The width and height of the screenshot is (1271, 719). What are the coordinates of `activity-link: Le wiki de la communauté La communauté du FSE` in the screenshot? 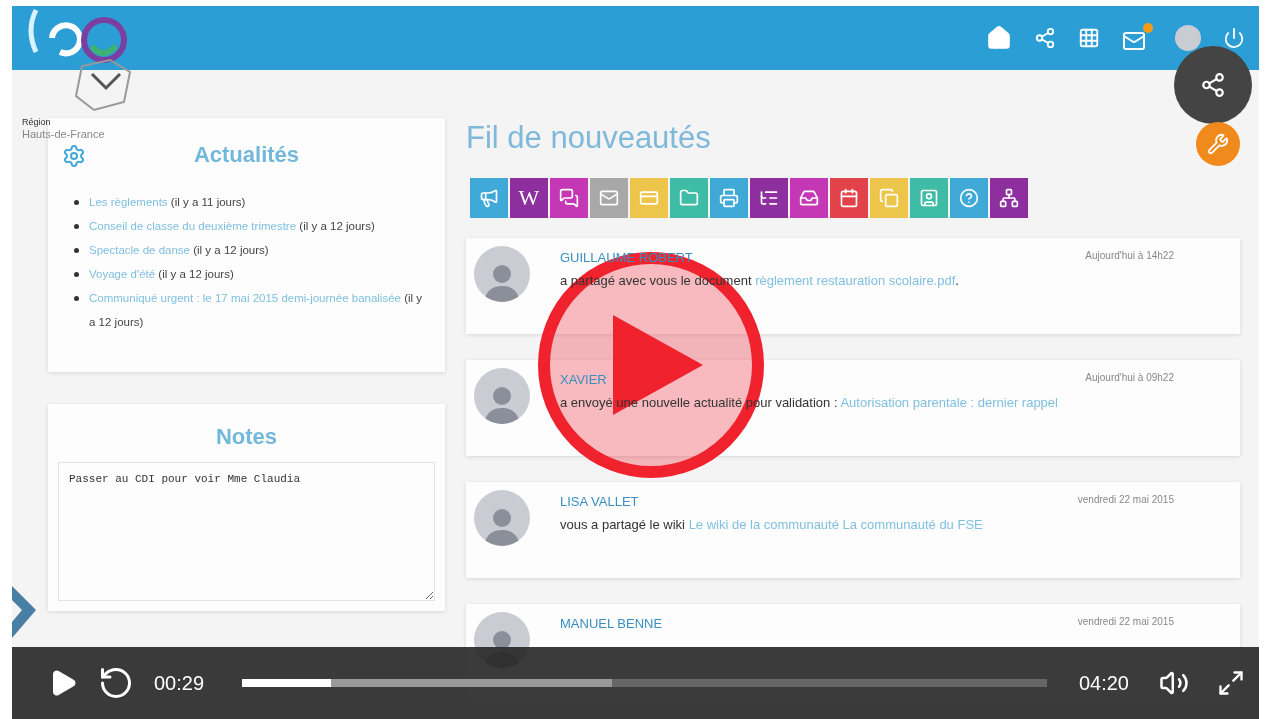 It's located at (835, 524).